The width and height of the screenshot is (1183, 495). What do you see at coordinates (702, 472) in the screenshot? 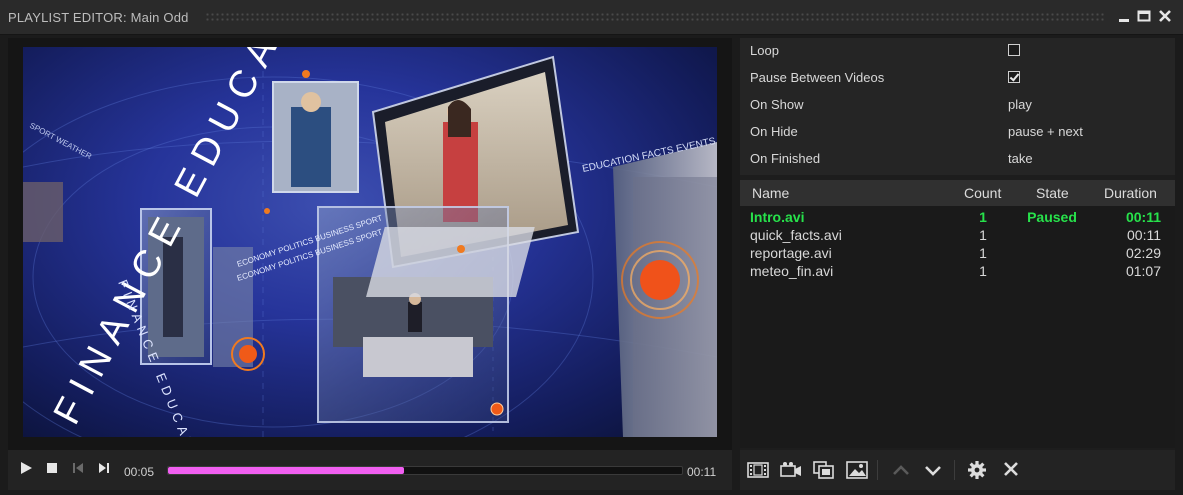
I see `total-time: 00:11` at bounding box center [702, 472].